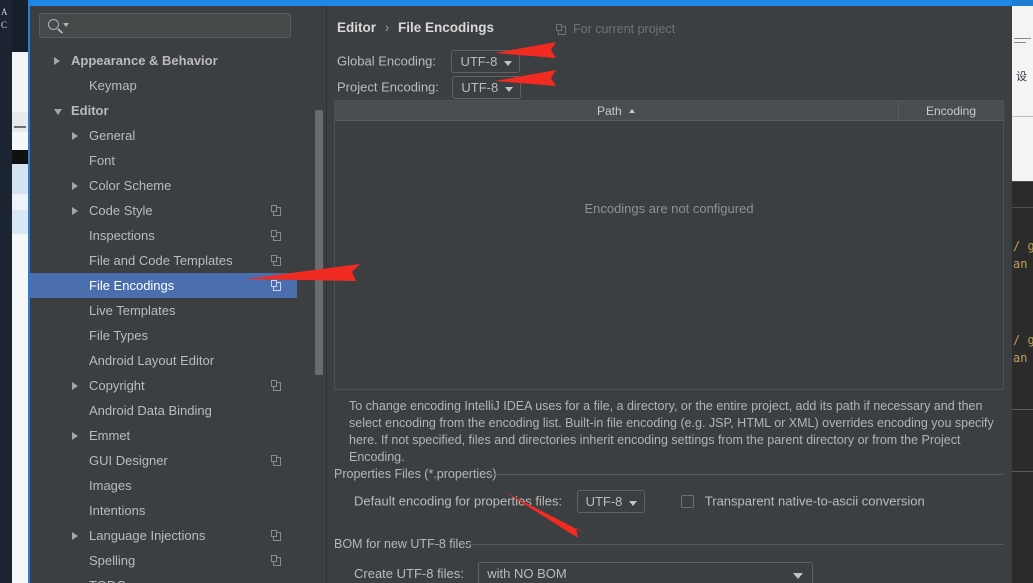 The image size is (1033, 583). I want to click on scope-note: For current project, so click(615, 29).